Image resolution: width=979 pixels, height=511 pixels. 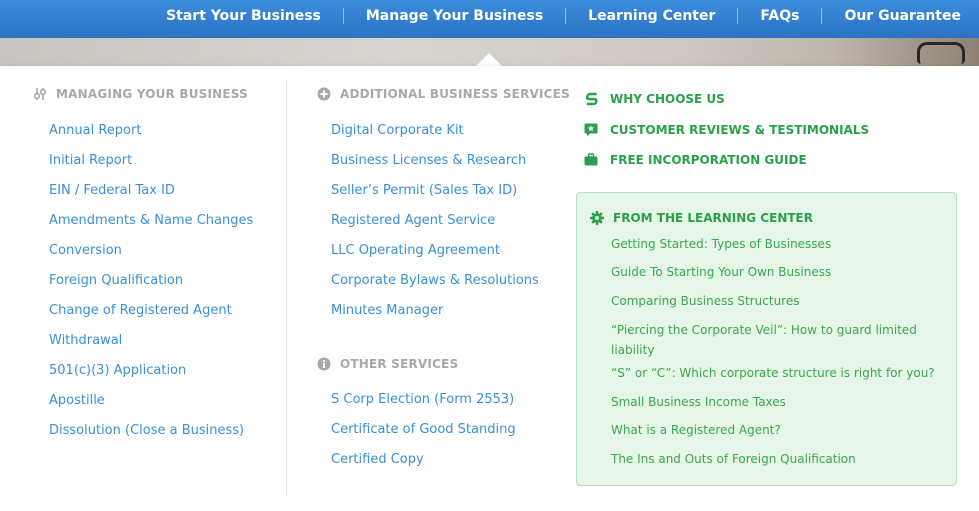 I want to click on additional-link: Minutes Manager, so click(x=435, y=311).